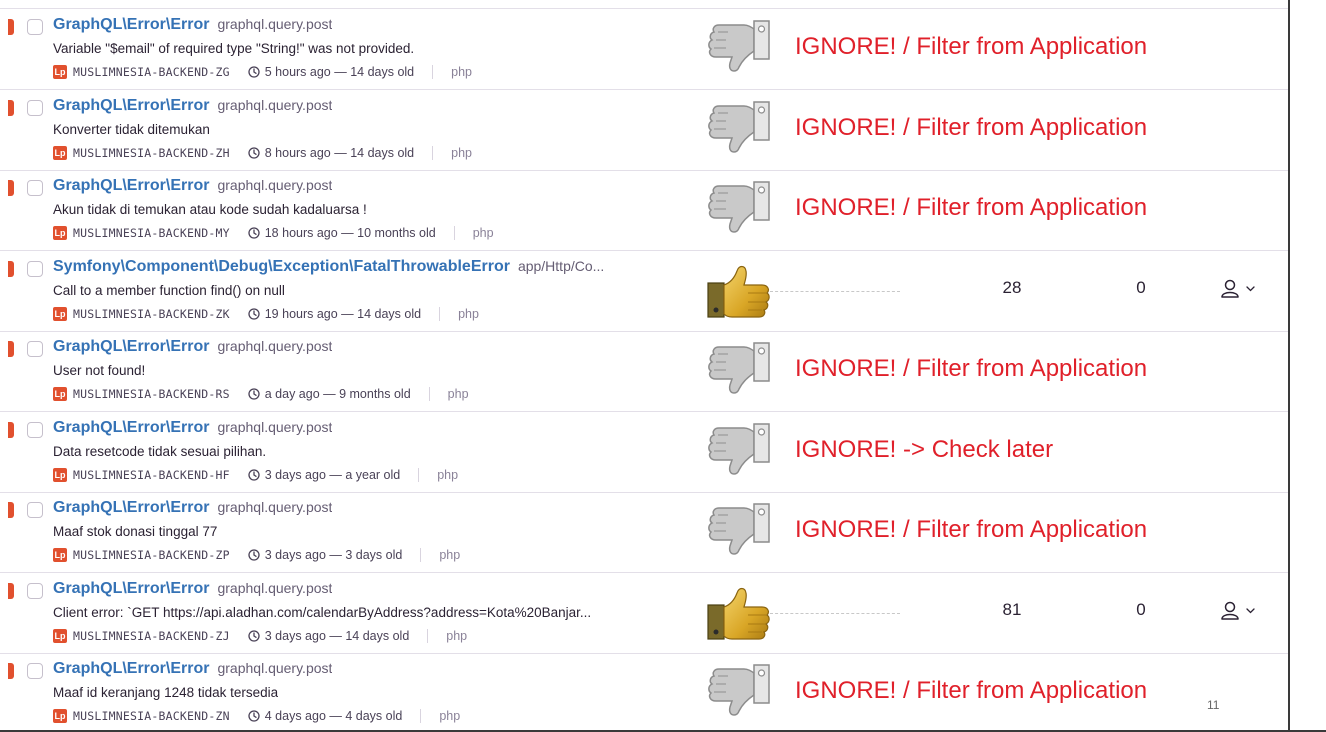  I want to click on issue-short-id: MUSLIMNESIA-BACKEND-HF, so click(151, 475).